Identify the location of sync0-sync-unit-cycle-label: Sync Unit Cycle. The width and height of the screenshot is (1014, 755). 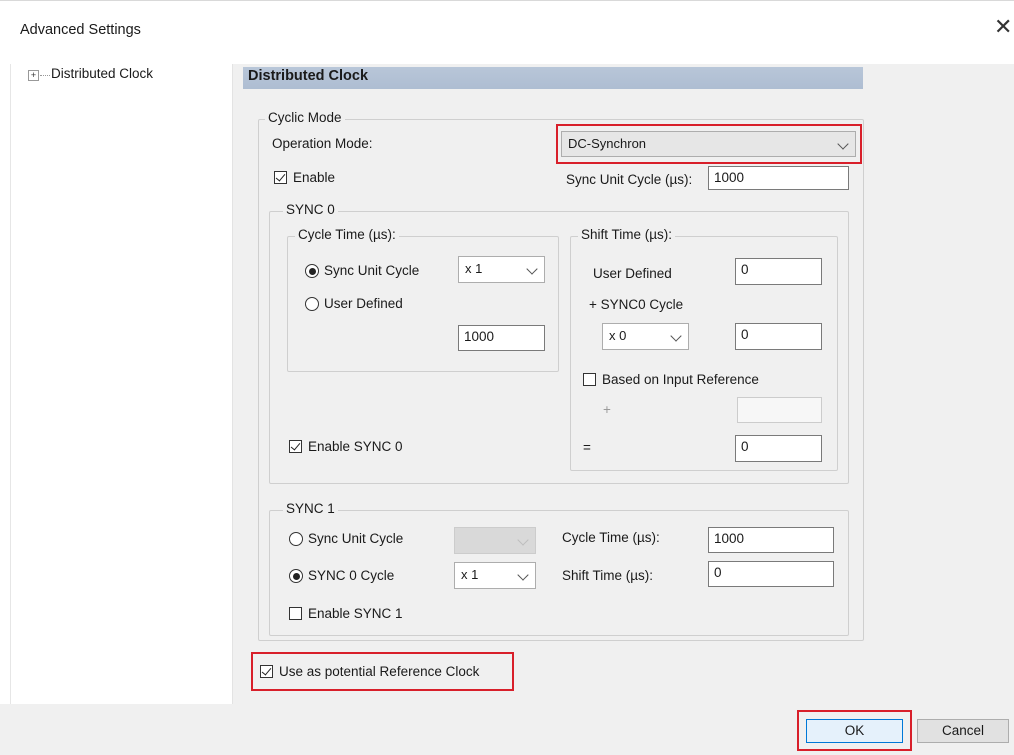
(372, 270).